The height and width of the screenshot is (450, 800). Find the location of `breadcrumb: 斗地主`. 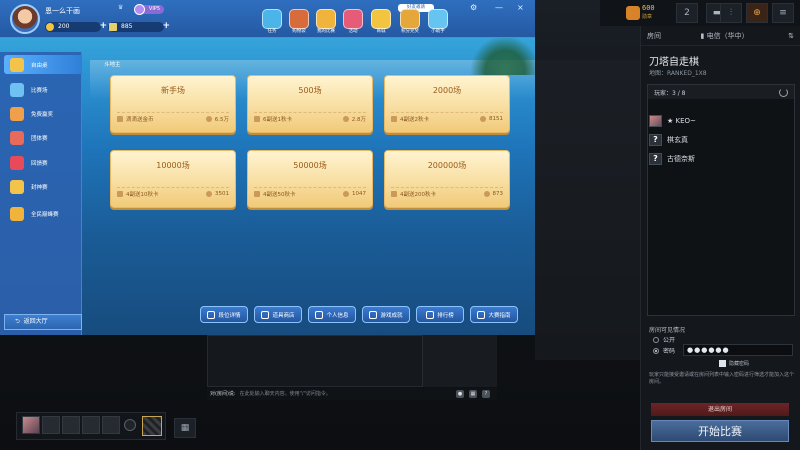

breadcrumb: 斗地主 is located at coordinates (112, 65).